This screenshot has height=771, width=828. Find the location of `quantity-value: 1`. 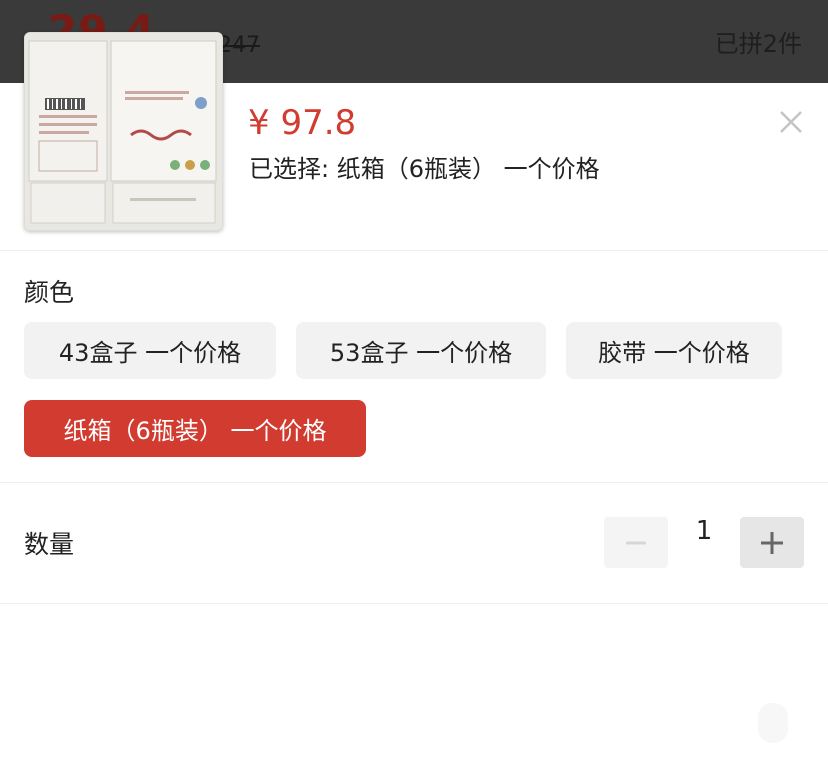

quantity-value: 1 is located at coordinates (704, 531).